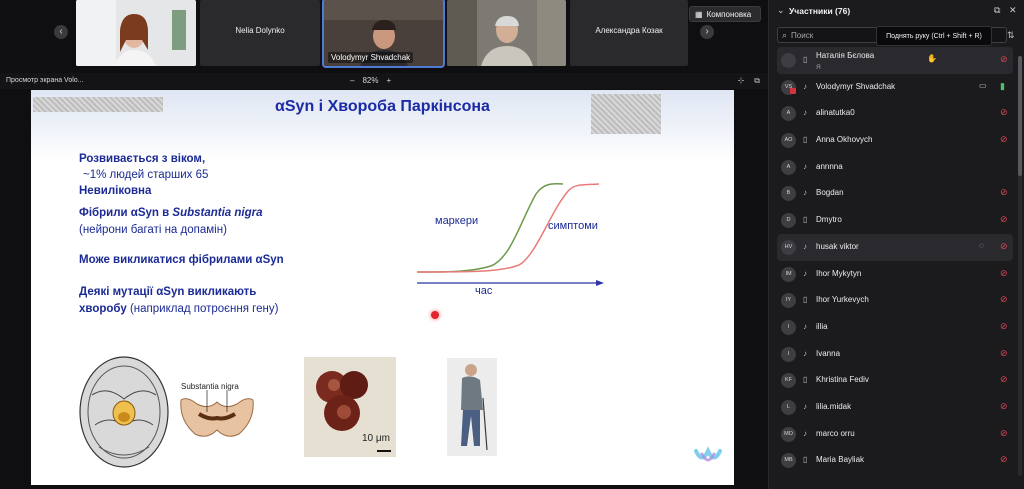 This screenshot has width=1024, height=489. What do you see at coordinates (788, 60) in the screenshot?
I see `avatar` at bounding box center [788, 60].